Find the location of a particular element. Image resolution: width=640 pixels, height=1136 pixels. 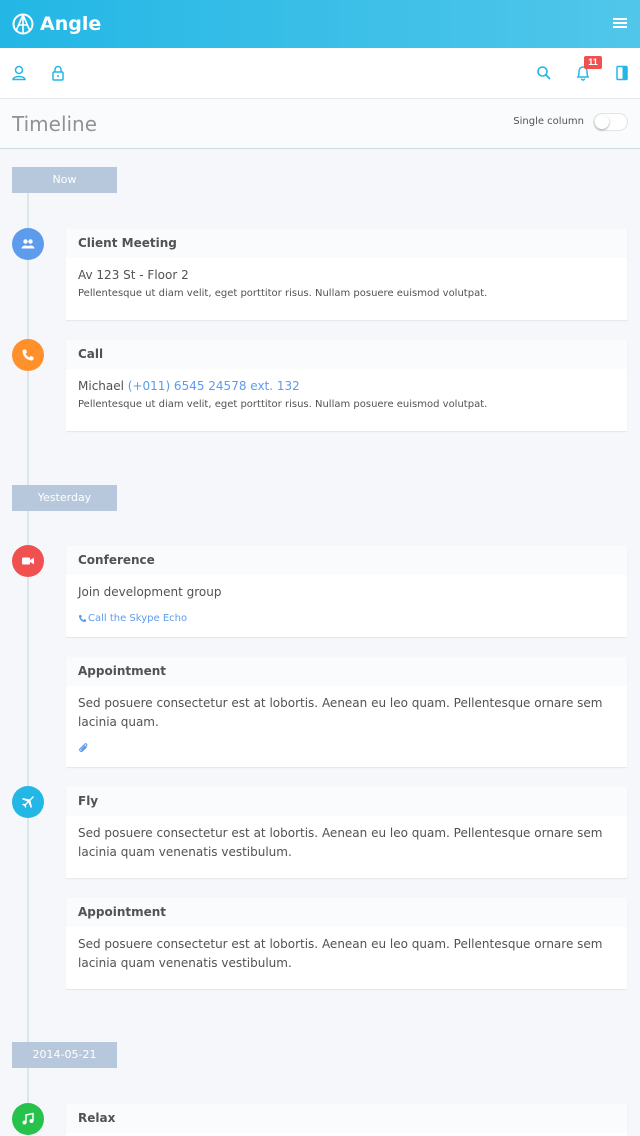

top-navbar: Angle is located at coordinates (320, 24).